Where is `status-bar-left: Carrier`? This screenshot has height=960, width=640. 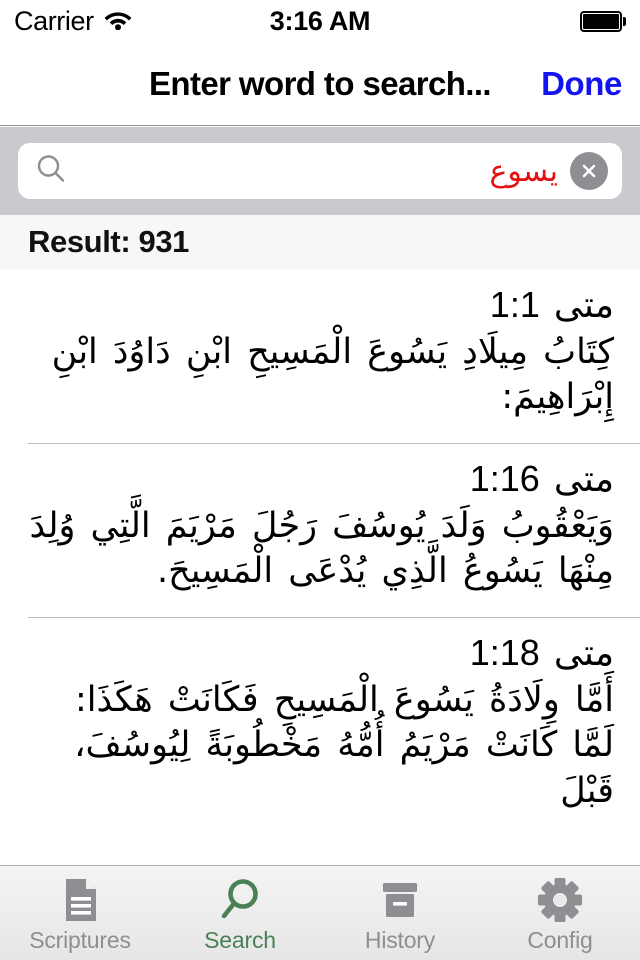 status-bar-left: Carrier is located at coordinates (73, 21).